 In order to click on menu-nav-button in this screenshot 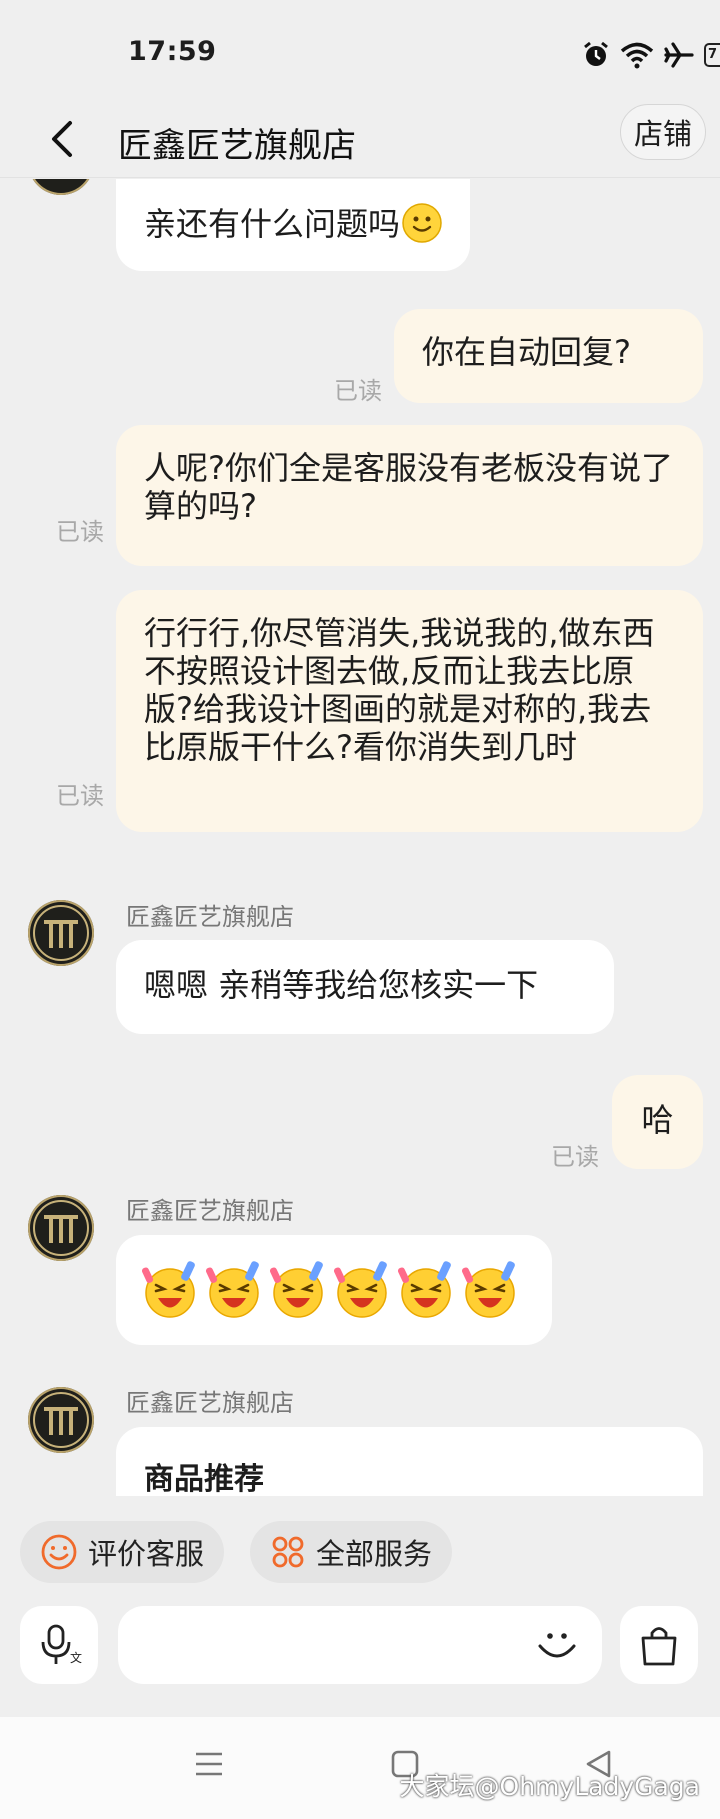, I will do `click(209, 1764)`.